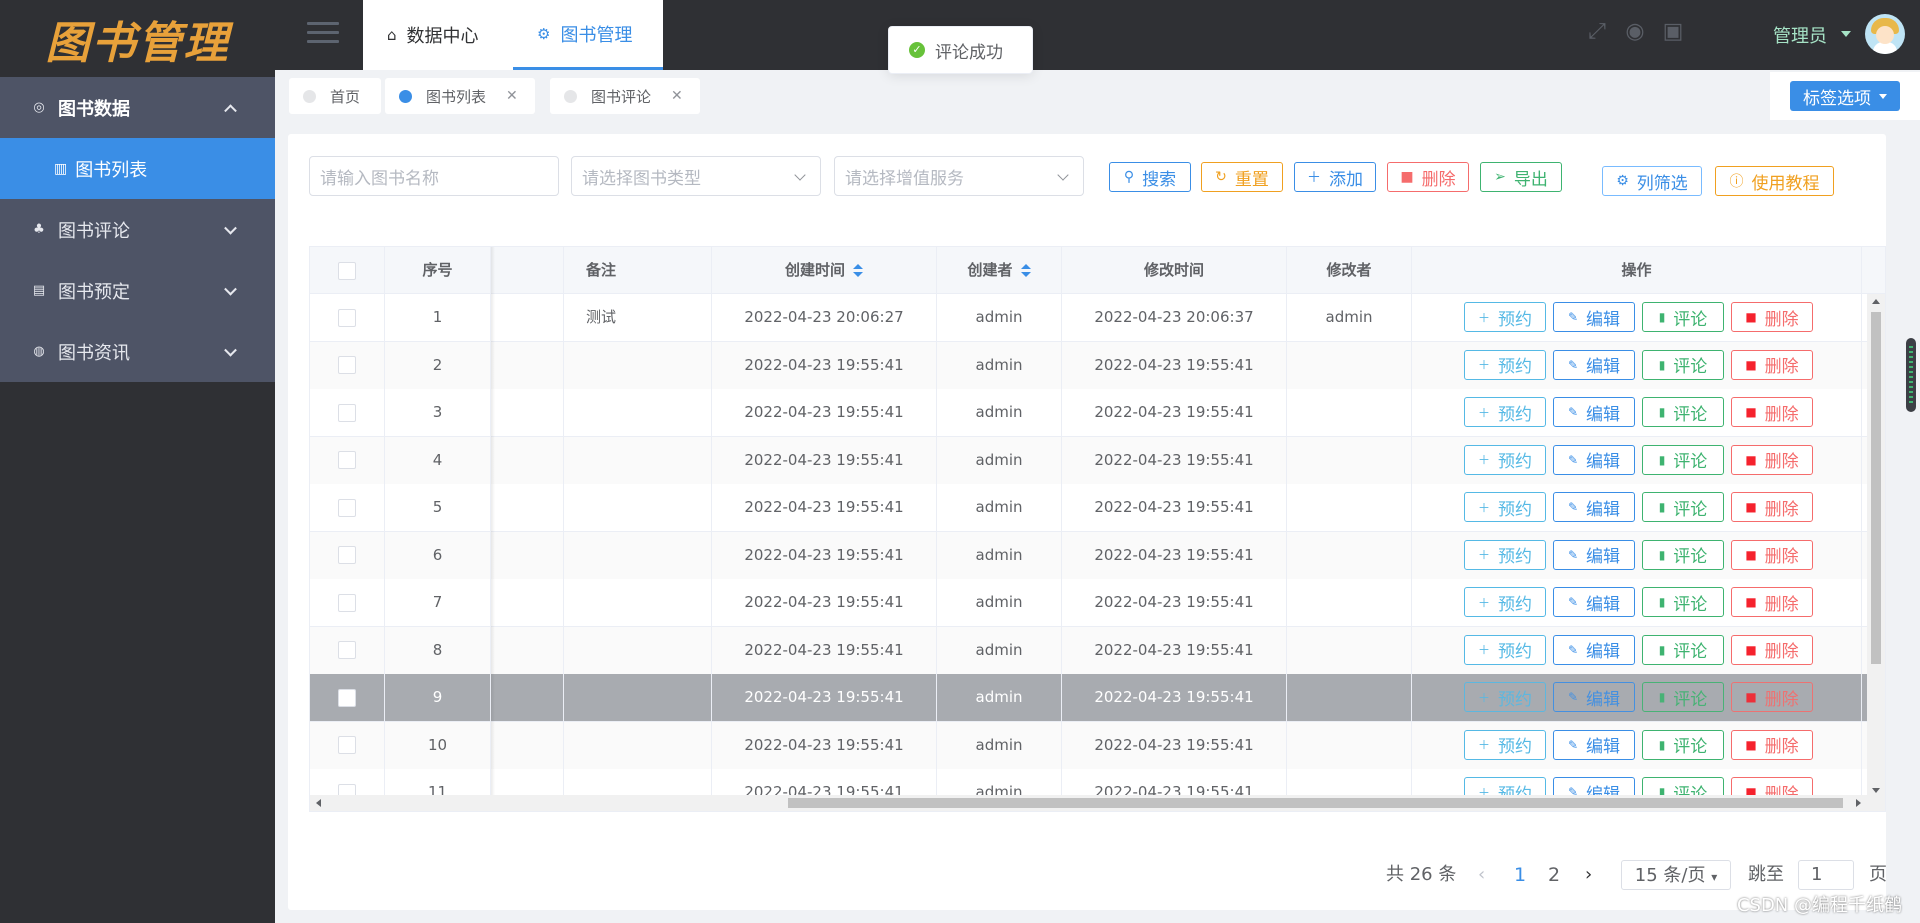  I want to click on prev-page-icon: ‹, so click(1481, 875).